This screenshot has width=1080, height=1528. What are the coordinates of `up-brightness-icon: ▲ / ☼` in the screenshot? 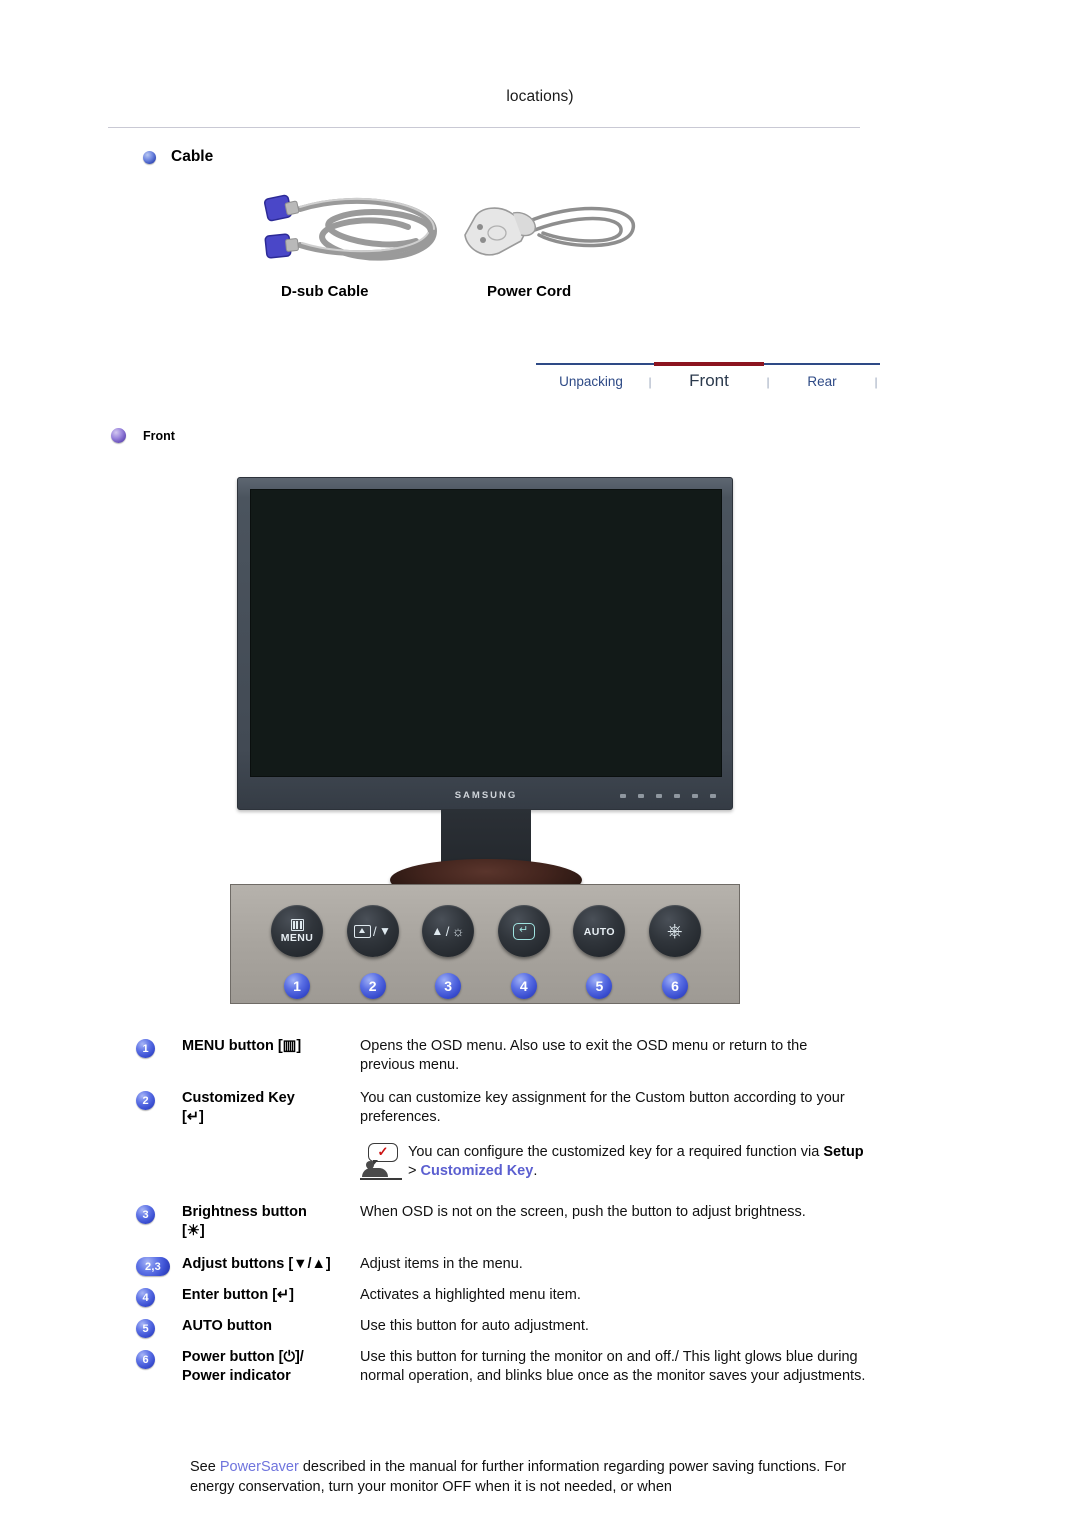 It's located at (448, 931).